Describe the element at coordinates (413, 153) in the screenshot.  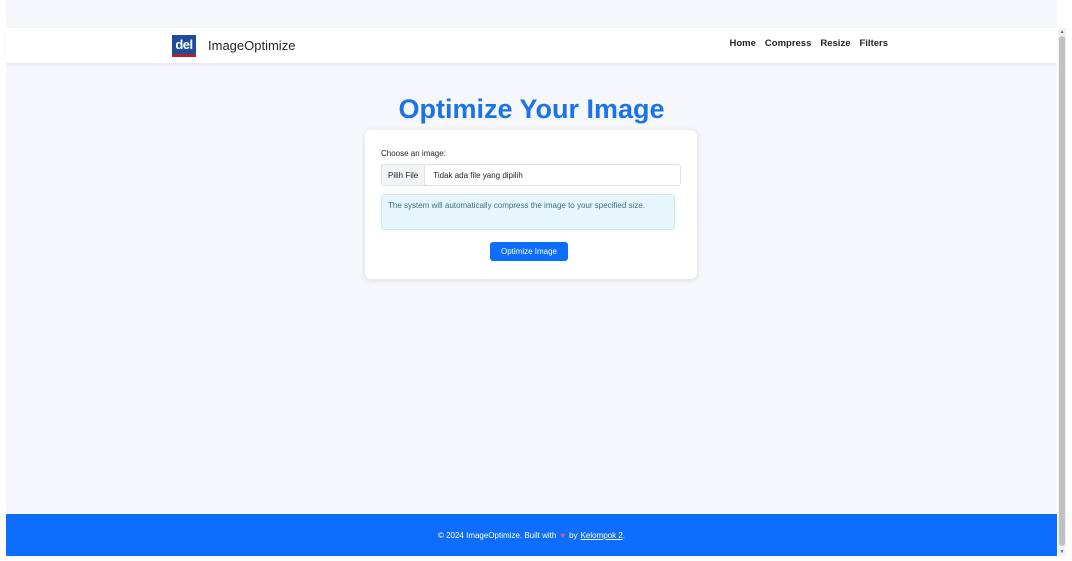
I see `choose-image-label: Choose an image:` at that location.